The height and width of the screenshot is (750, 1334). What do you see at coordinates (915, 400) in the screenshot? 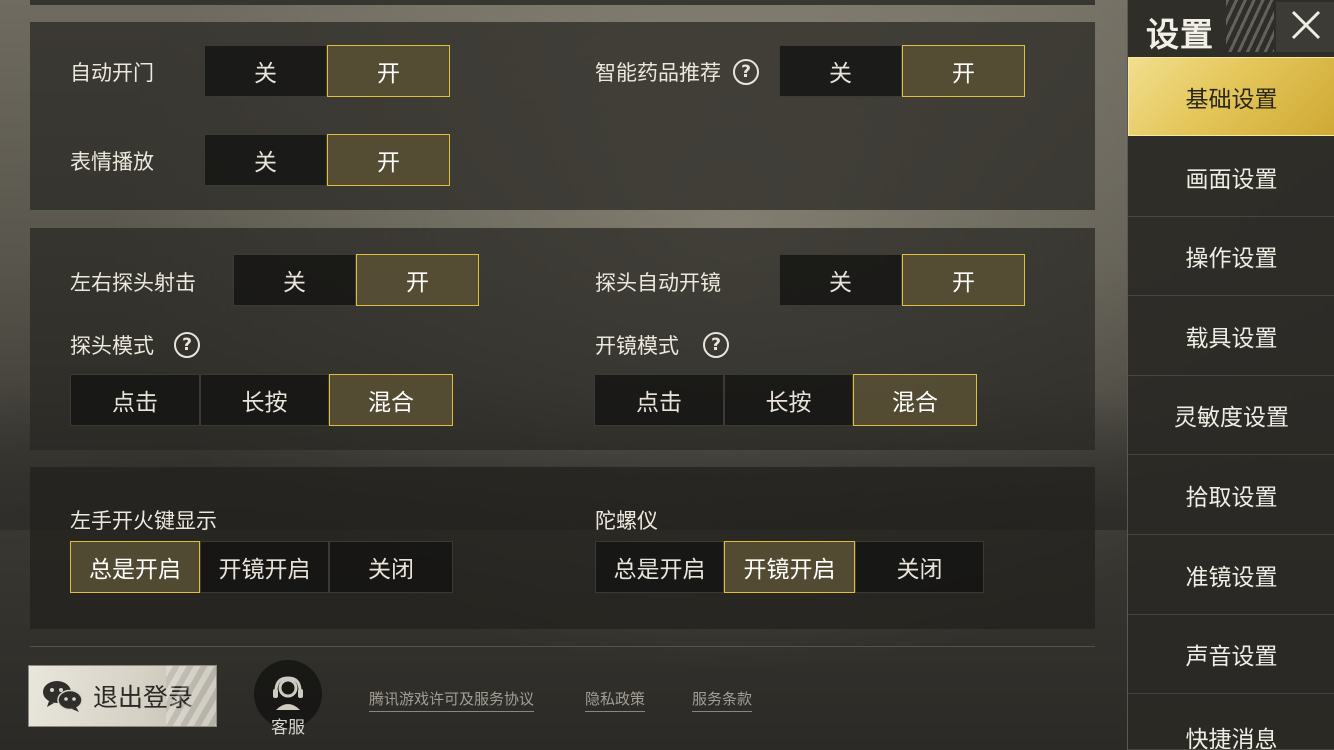
I see `scope-mode-mixed: 混合` at bounding box center [915, 400].